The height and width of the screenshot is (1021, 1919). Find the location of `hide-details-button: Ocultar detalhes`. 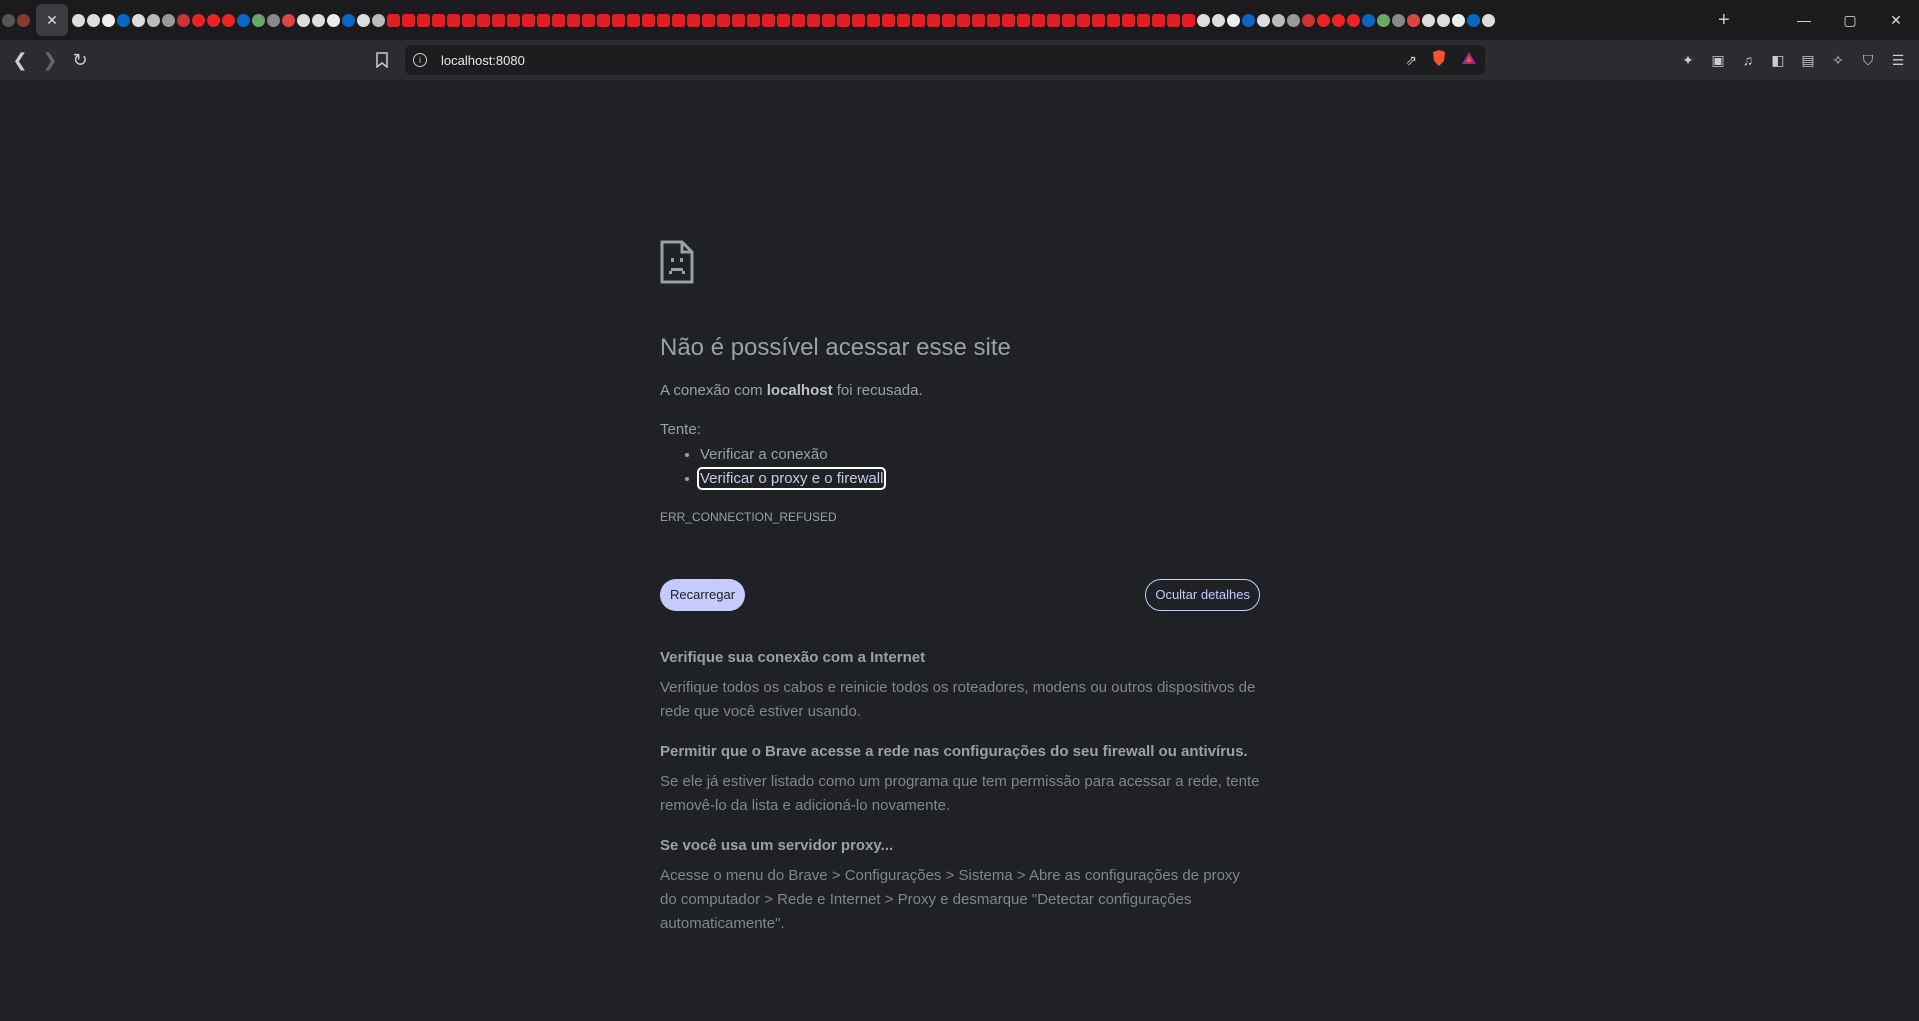

hide-details-button: Ocultar detalhes is located at coordinates (1202, 595).